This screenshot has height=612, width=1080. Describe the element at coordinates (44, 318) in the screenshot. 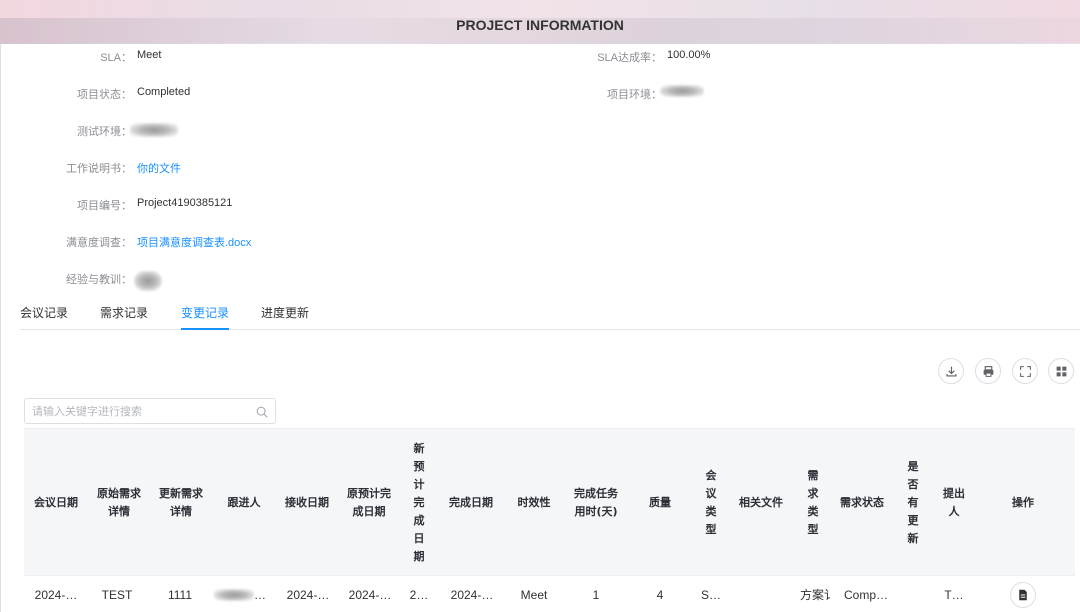

I see `tab-meeting-records: 会议记录` at that location.